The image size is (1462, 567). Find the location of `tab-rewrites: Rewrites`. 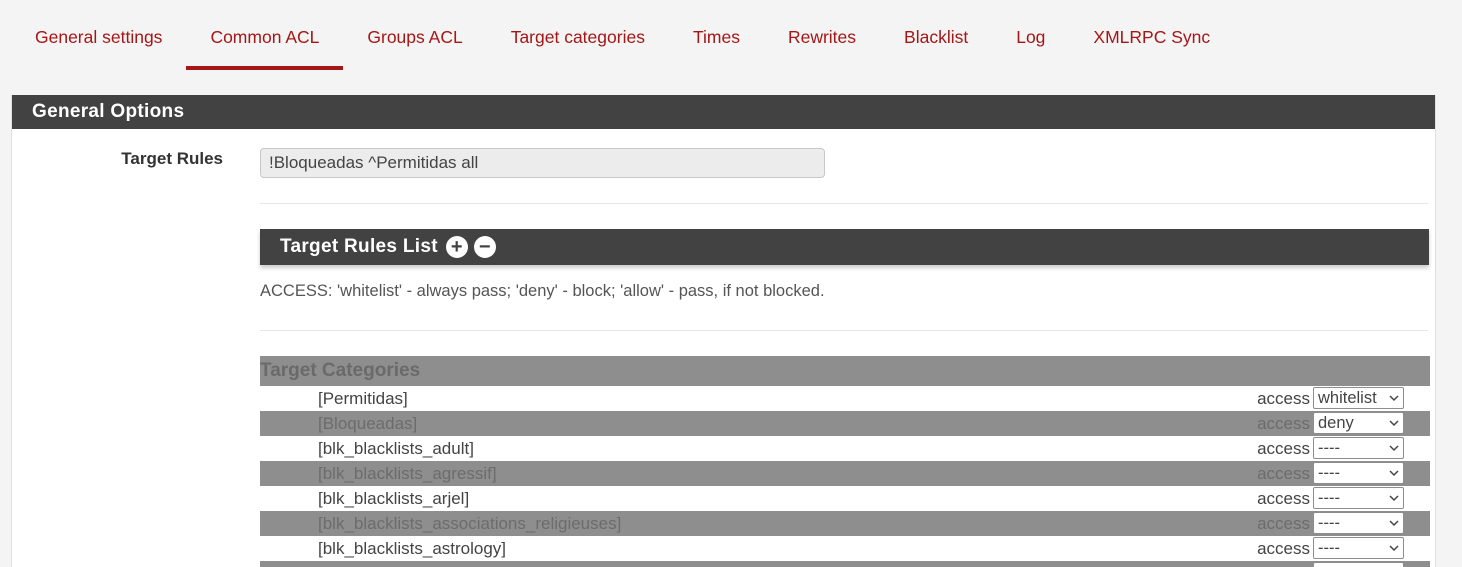

tab-rewrites: Rewrites is located at coordinates (822, 35).